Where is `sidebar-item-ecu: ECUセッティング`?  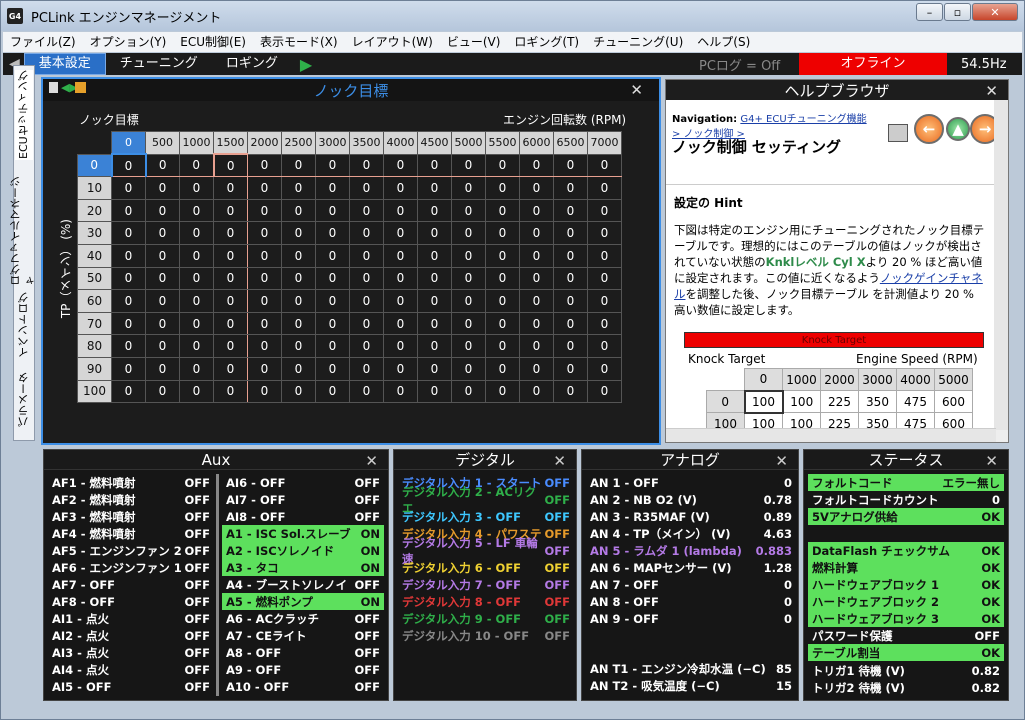 sidebar-item-ecu: ECUセッティング is located at coordinates (24, 115).